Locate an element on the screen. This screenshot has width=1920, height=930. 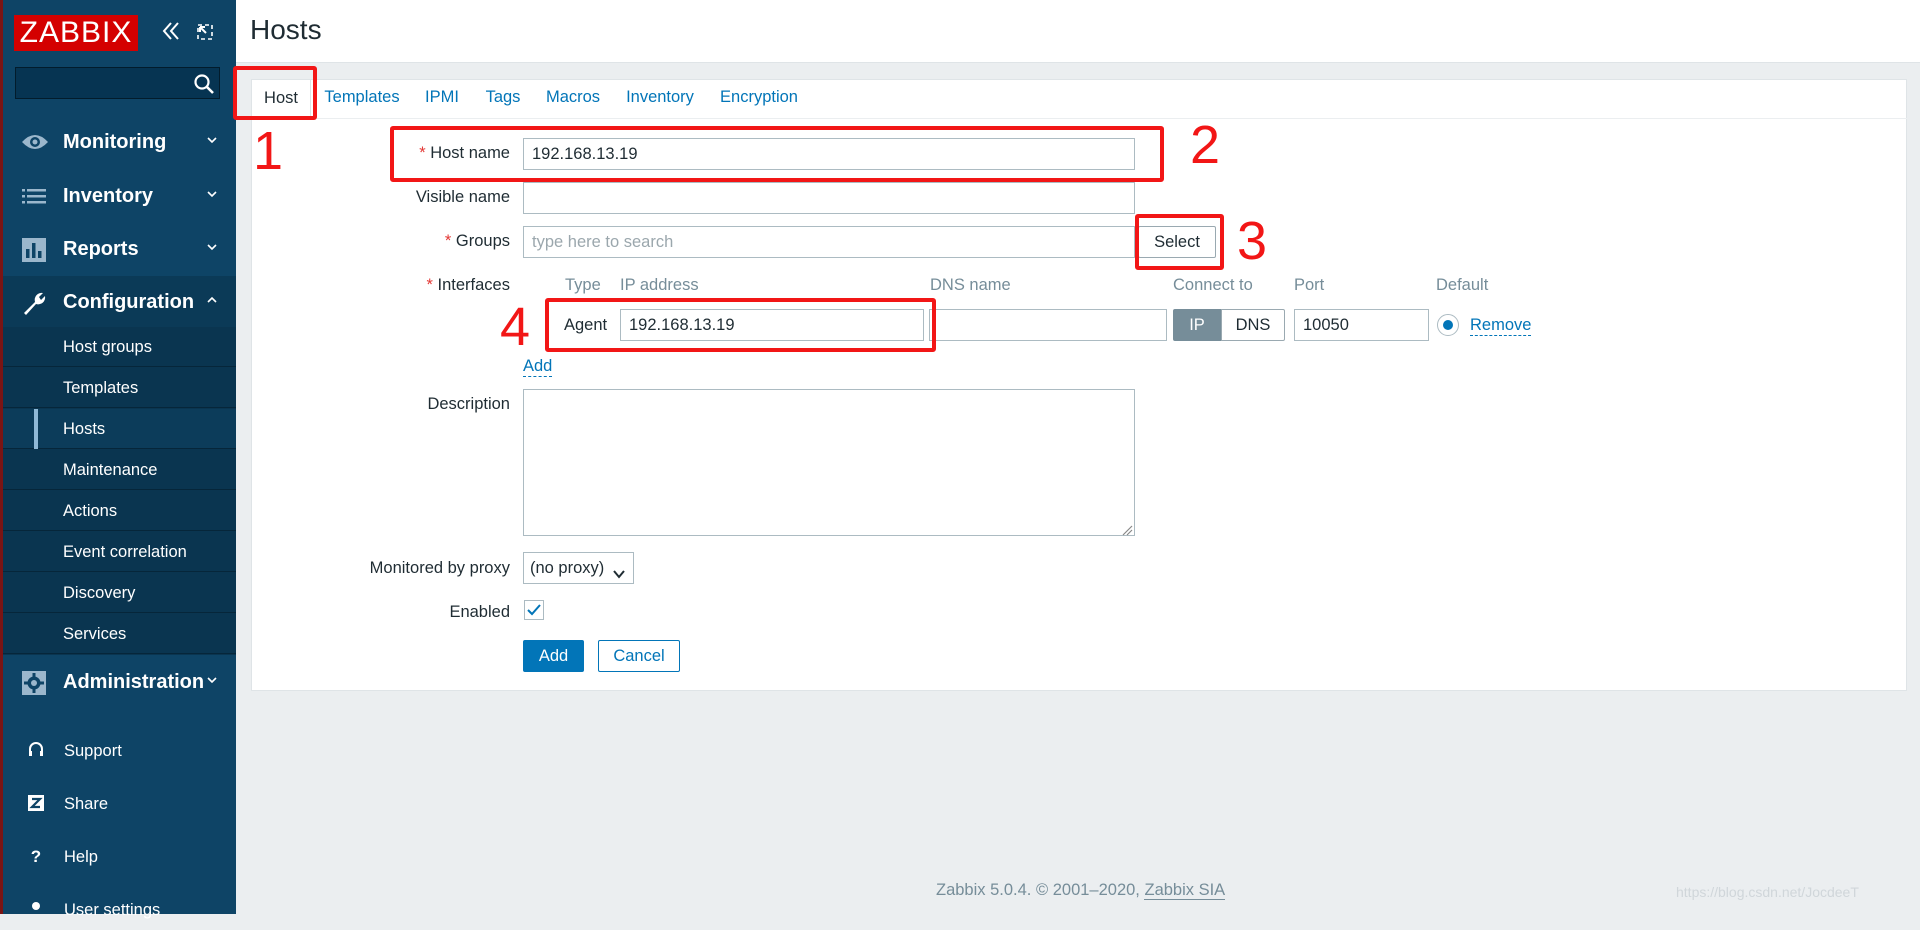
double-chevron-left-icon is located at coordinates (171, 33).